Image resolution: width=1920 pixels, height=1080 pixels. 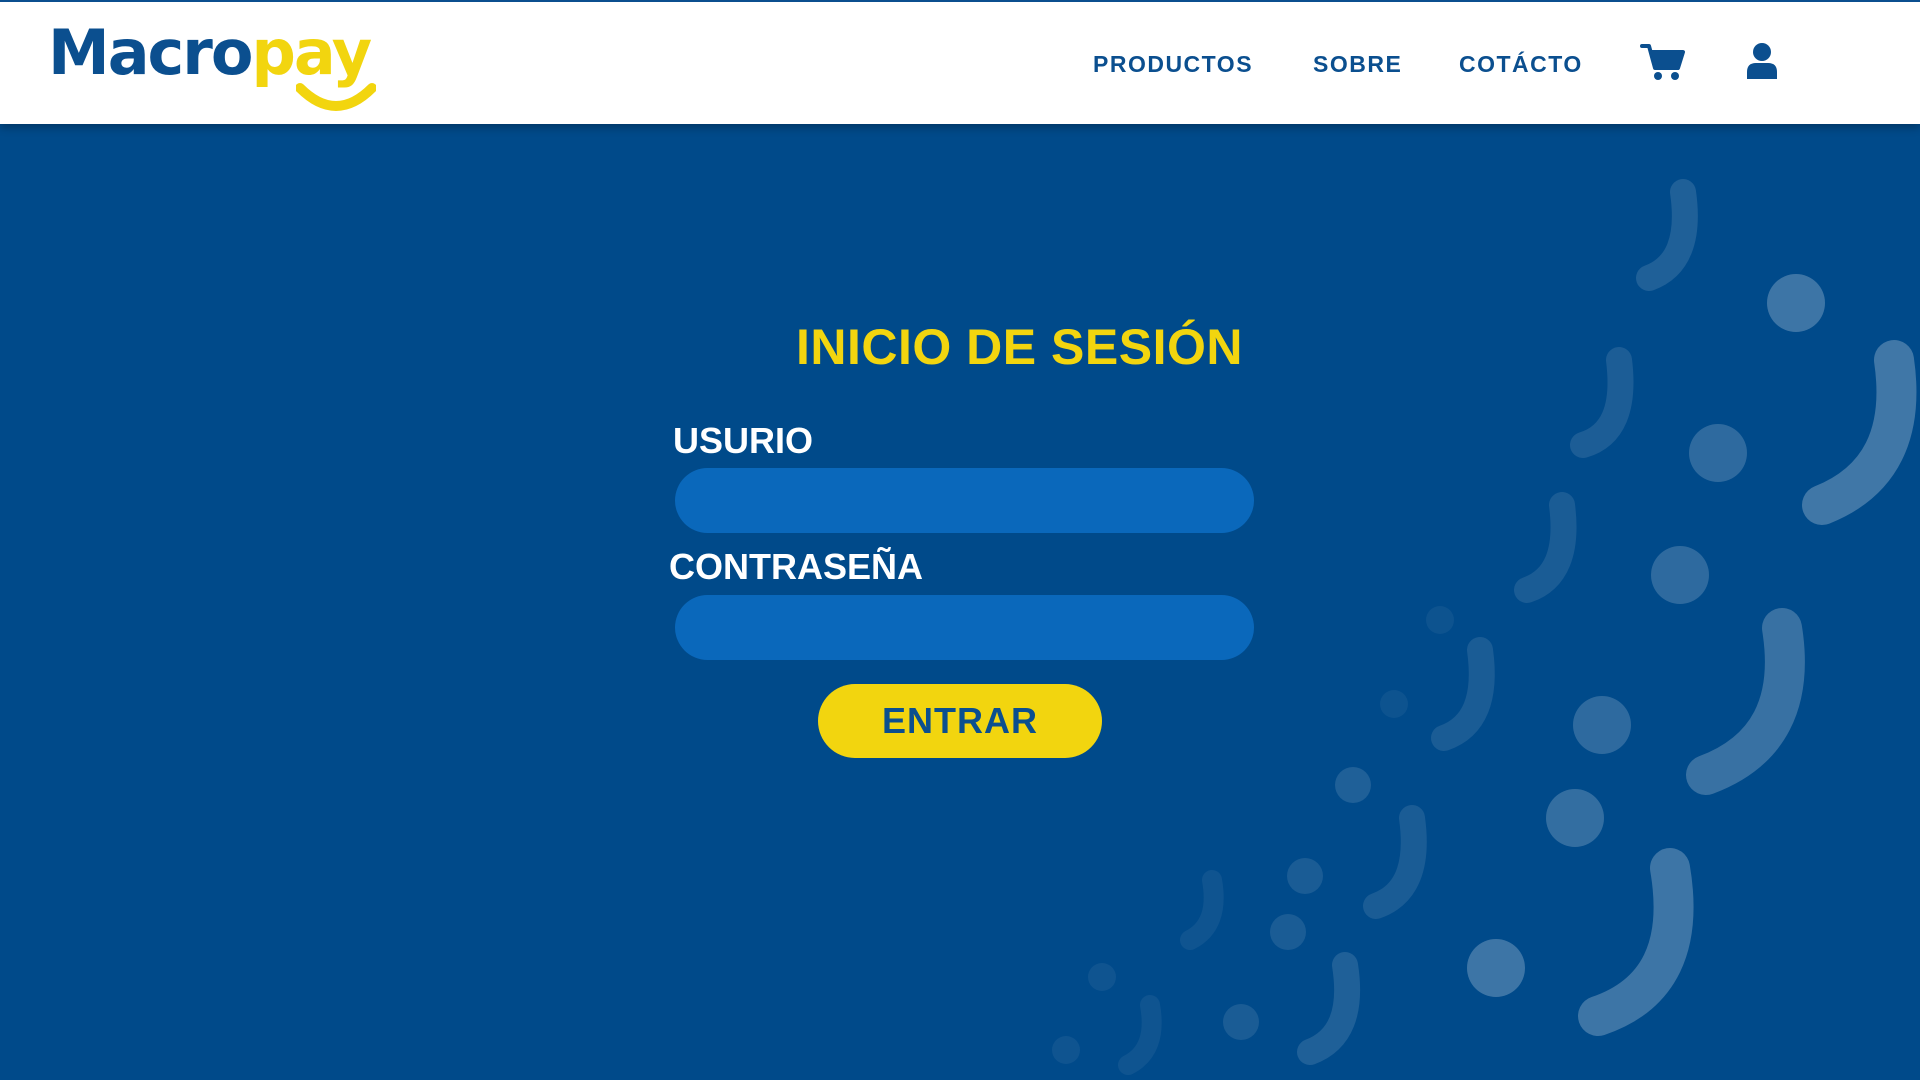 I want to click on macropay-logo: Macro pay, so click(x=212, y=63).